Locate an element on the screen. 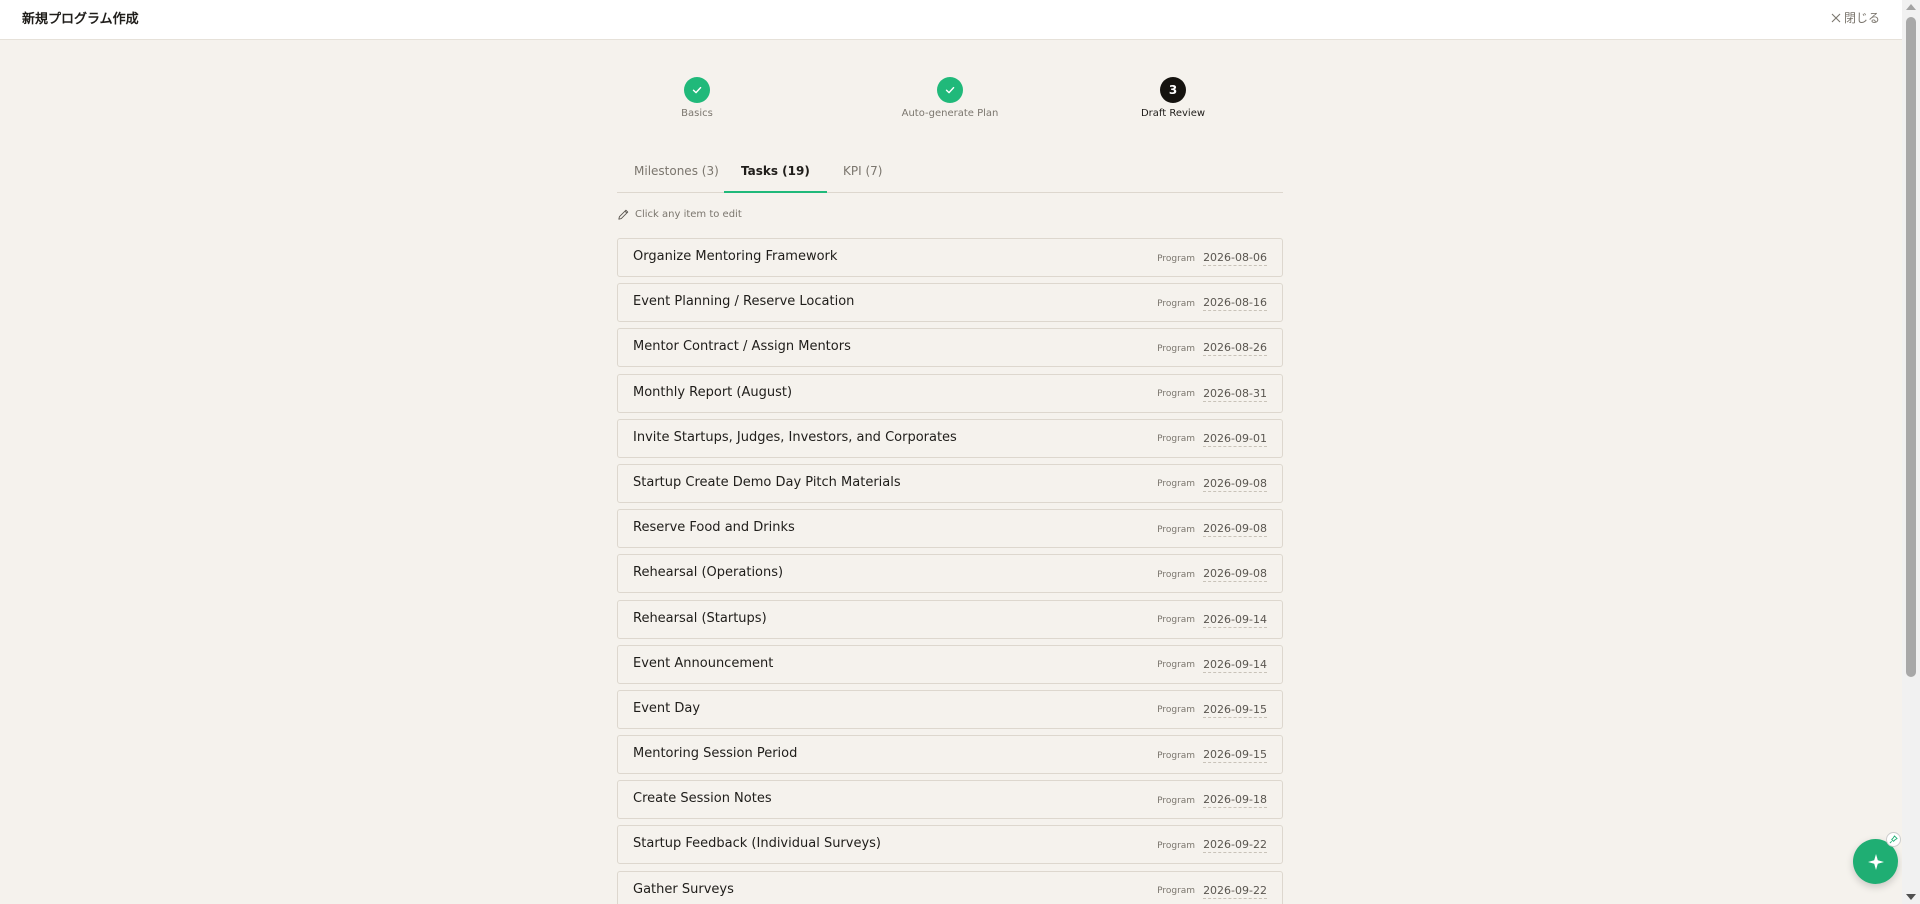 The image size is (1920, 904). scrollbar is located at coordinates (1911, 452).